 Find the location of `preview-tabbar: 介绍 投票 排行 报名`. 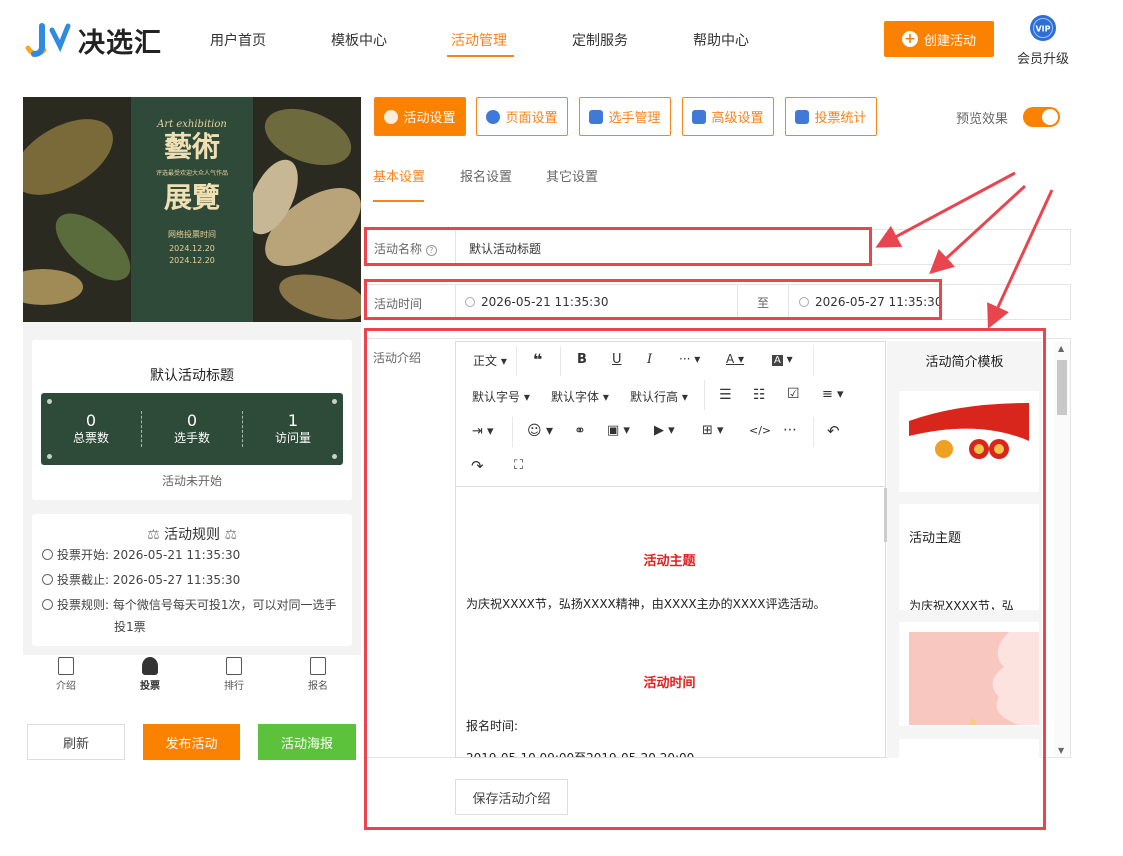

preview-tabbar: 介绍 投票 排行 报名 is located at coordinates (192, 676).